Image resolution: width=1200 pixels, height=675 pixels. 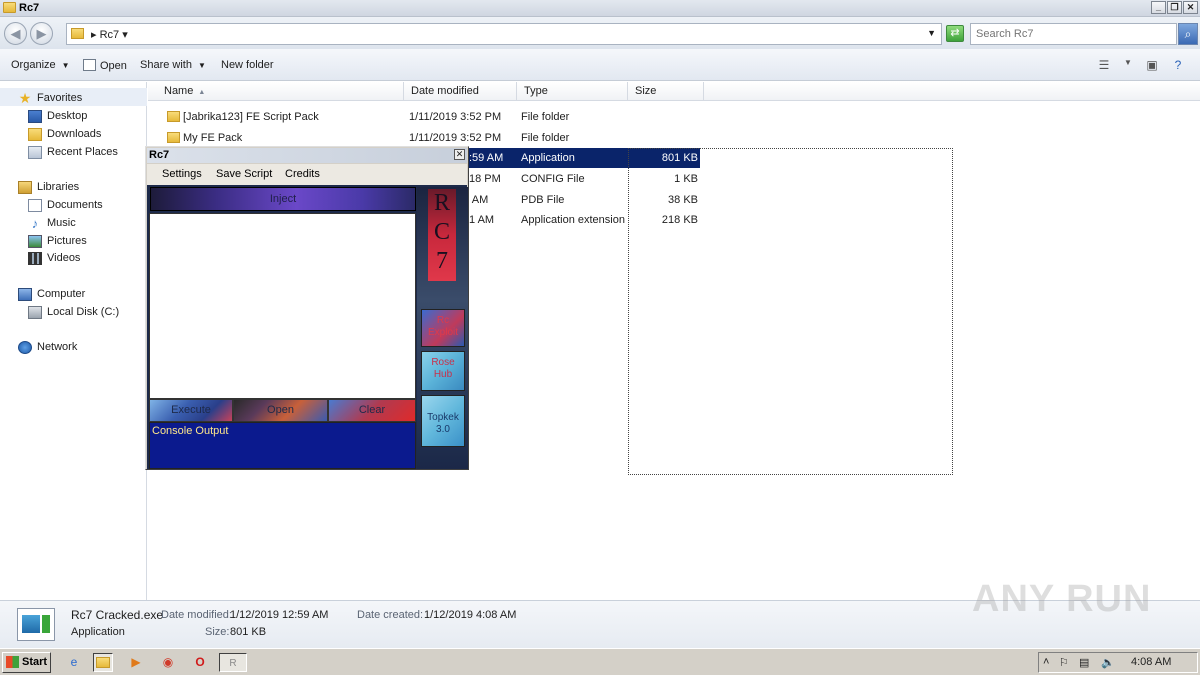 I want to click on explorer-task-icon, so click(x=103, y=662).